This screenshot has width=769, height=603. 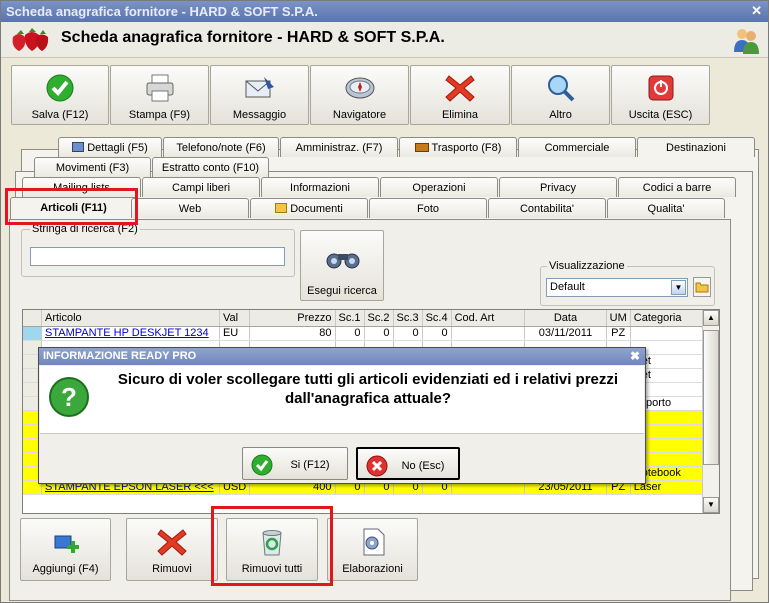 What do you see at coordinates (379, 333) in the screenshot?
I see `cell-disc2: 0` at bounding box center [379, 333].